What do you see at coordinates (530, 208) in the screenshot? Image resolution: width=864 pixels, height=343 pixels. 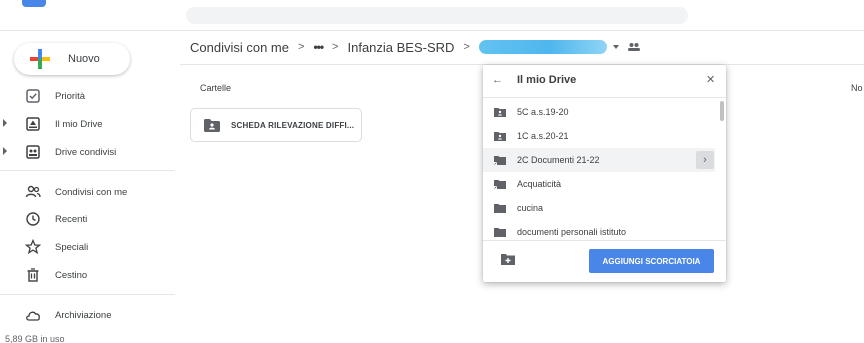 I see `list-item-label: cucina` at bounding box center [530, 208].